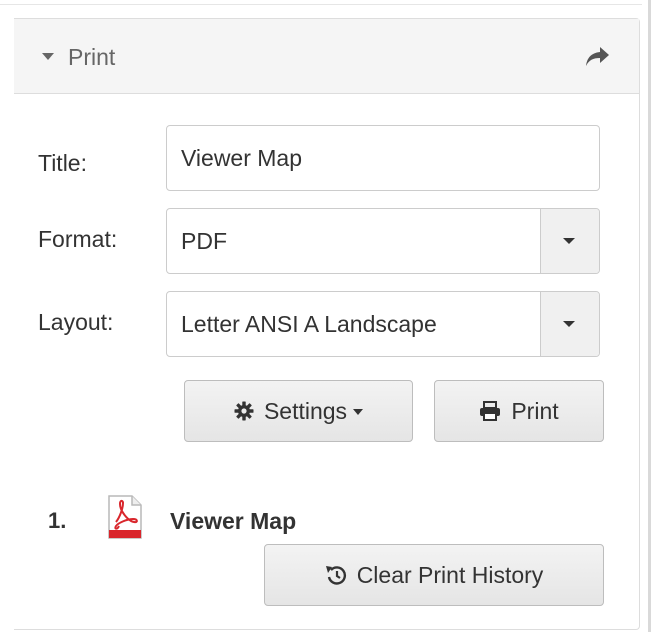 This screenshot has height=632, width=654. Describe the element at coordinates (125, 517) in the screenshot. I see `pdf-file-icon` at that location.